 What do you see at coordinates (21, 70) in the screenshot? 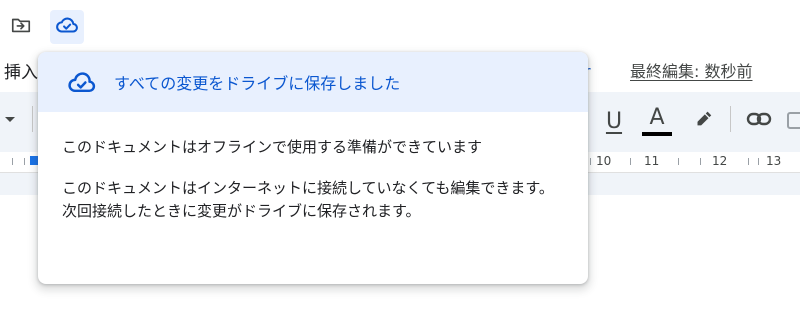
I see `menu-insert: 挿入` at bounding box center [21, 70].